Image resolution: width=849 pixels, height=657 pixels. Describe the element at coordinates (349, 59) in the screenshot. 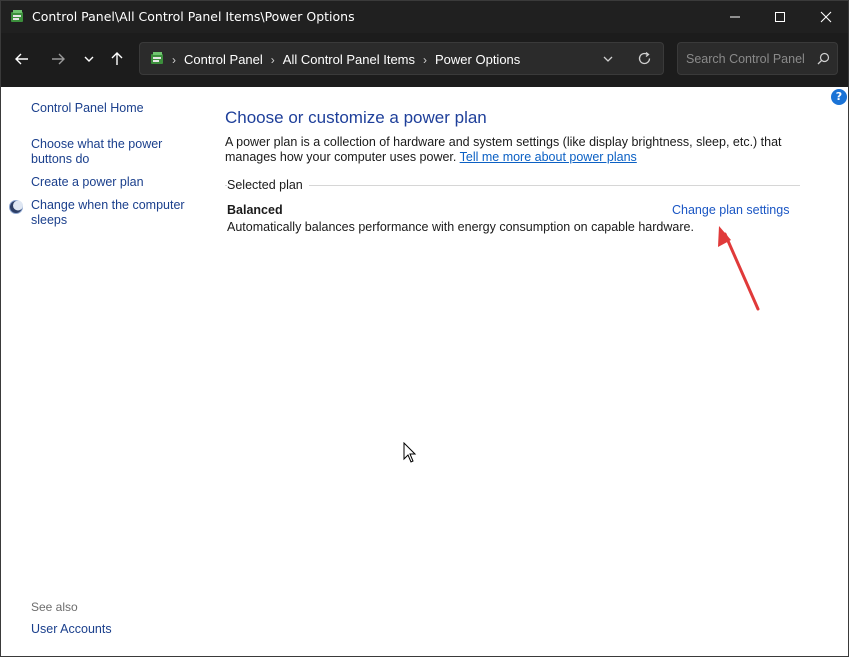

I see `breadcrumb-all-items: All Control Panel Items` at that location.